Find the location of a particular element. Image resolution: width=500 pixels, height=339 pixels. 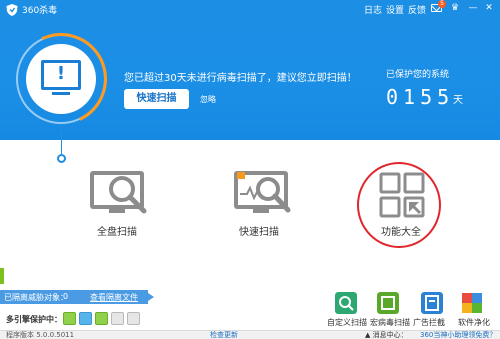

check-update-link: 检查更新 is located at coordinates (224, 335).